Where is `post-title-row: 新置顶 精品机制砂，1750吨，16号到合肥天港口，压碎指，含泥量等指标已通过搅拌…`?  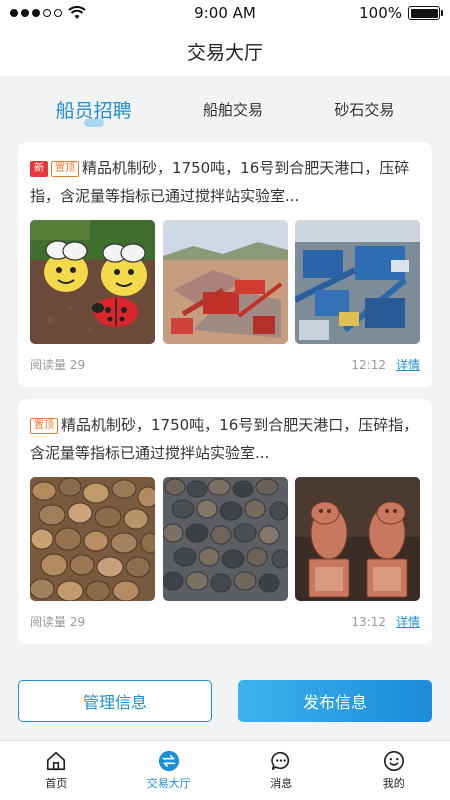 post-title-row: 新置顶 精品机制砂，1750吨，16号到合肥天港口，压碎指，含泥量等指标已通过搅拌… is located at coordinates (225, 182).